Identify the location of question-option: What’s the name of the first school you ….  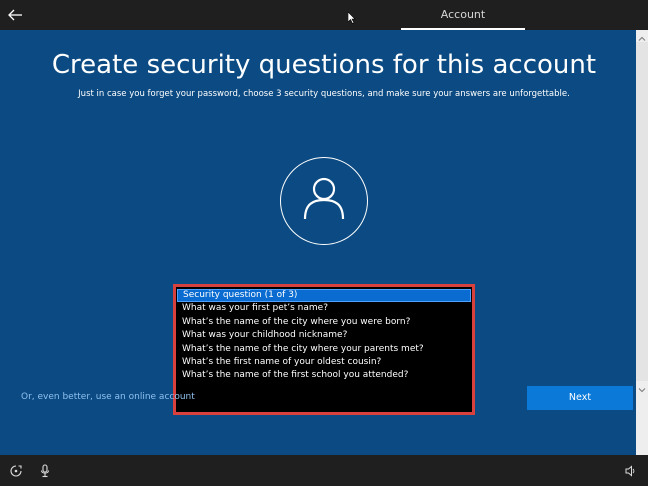
(324, 375).